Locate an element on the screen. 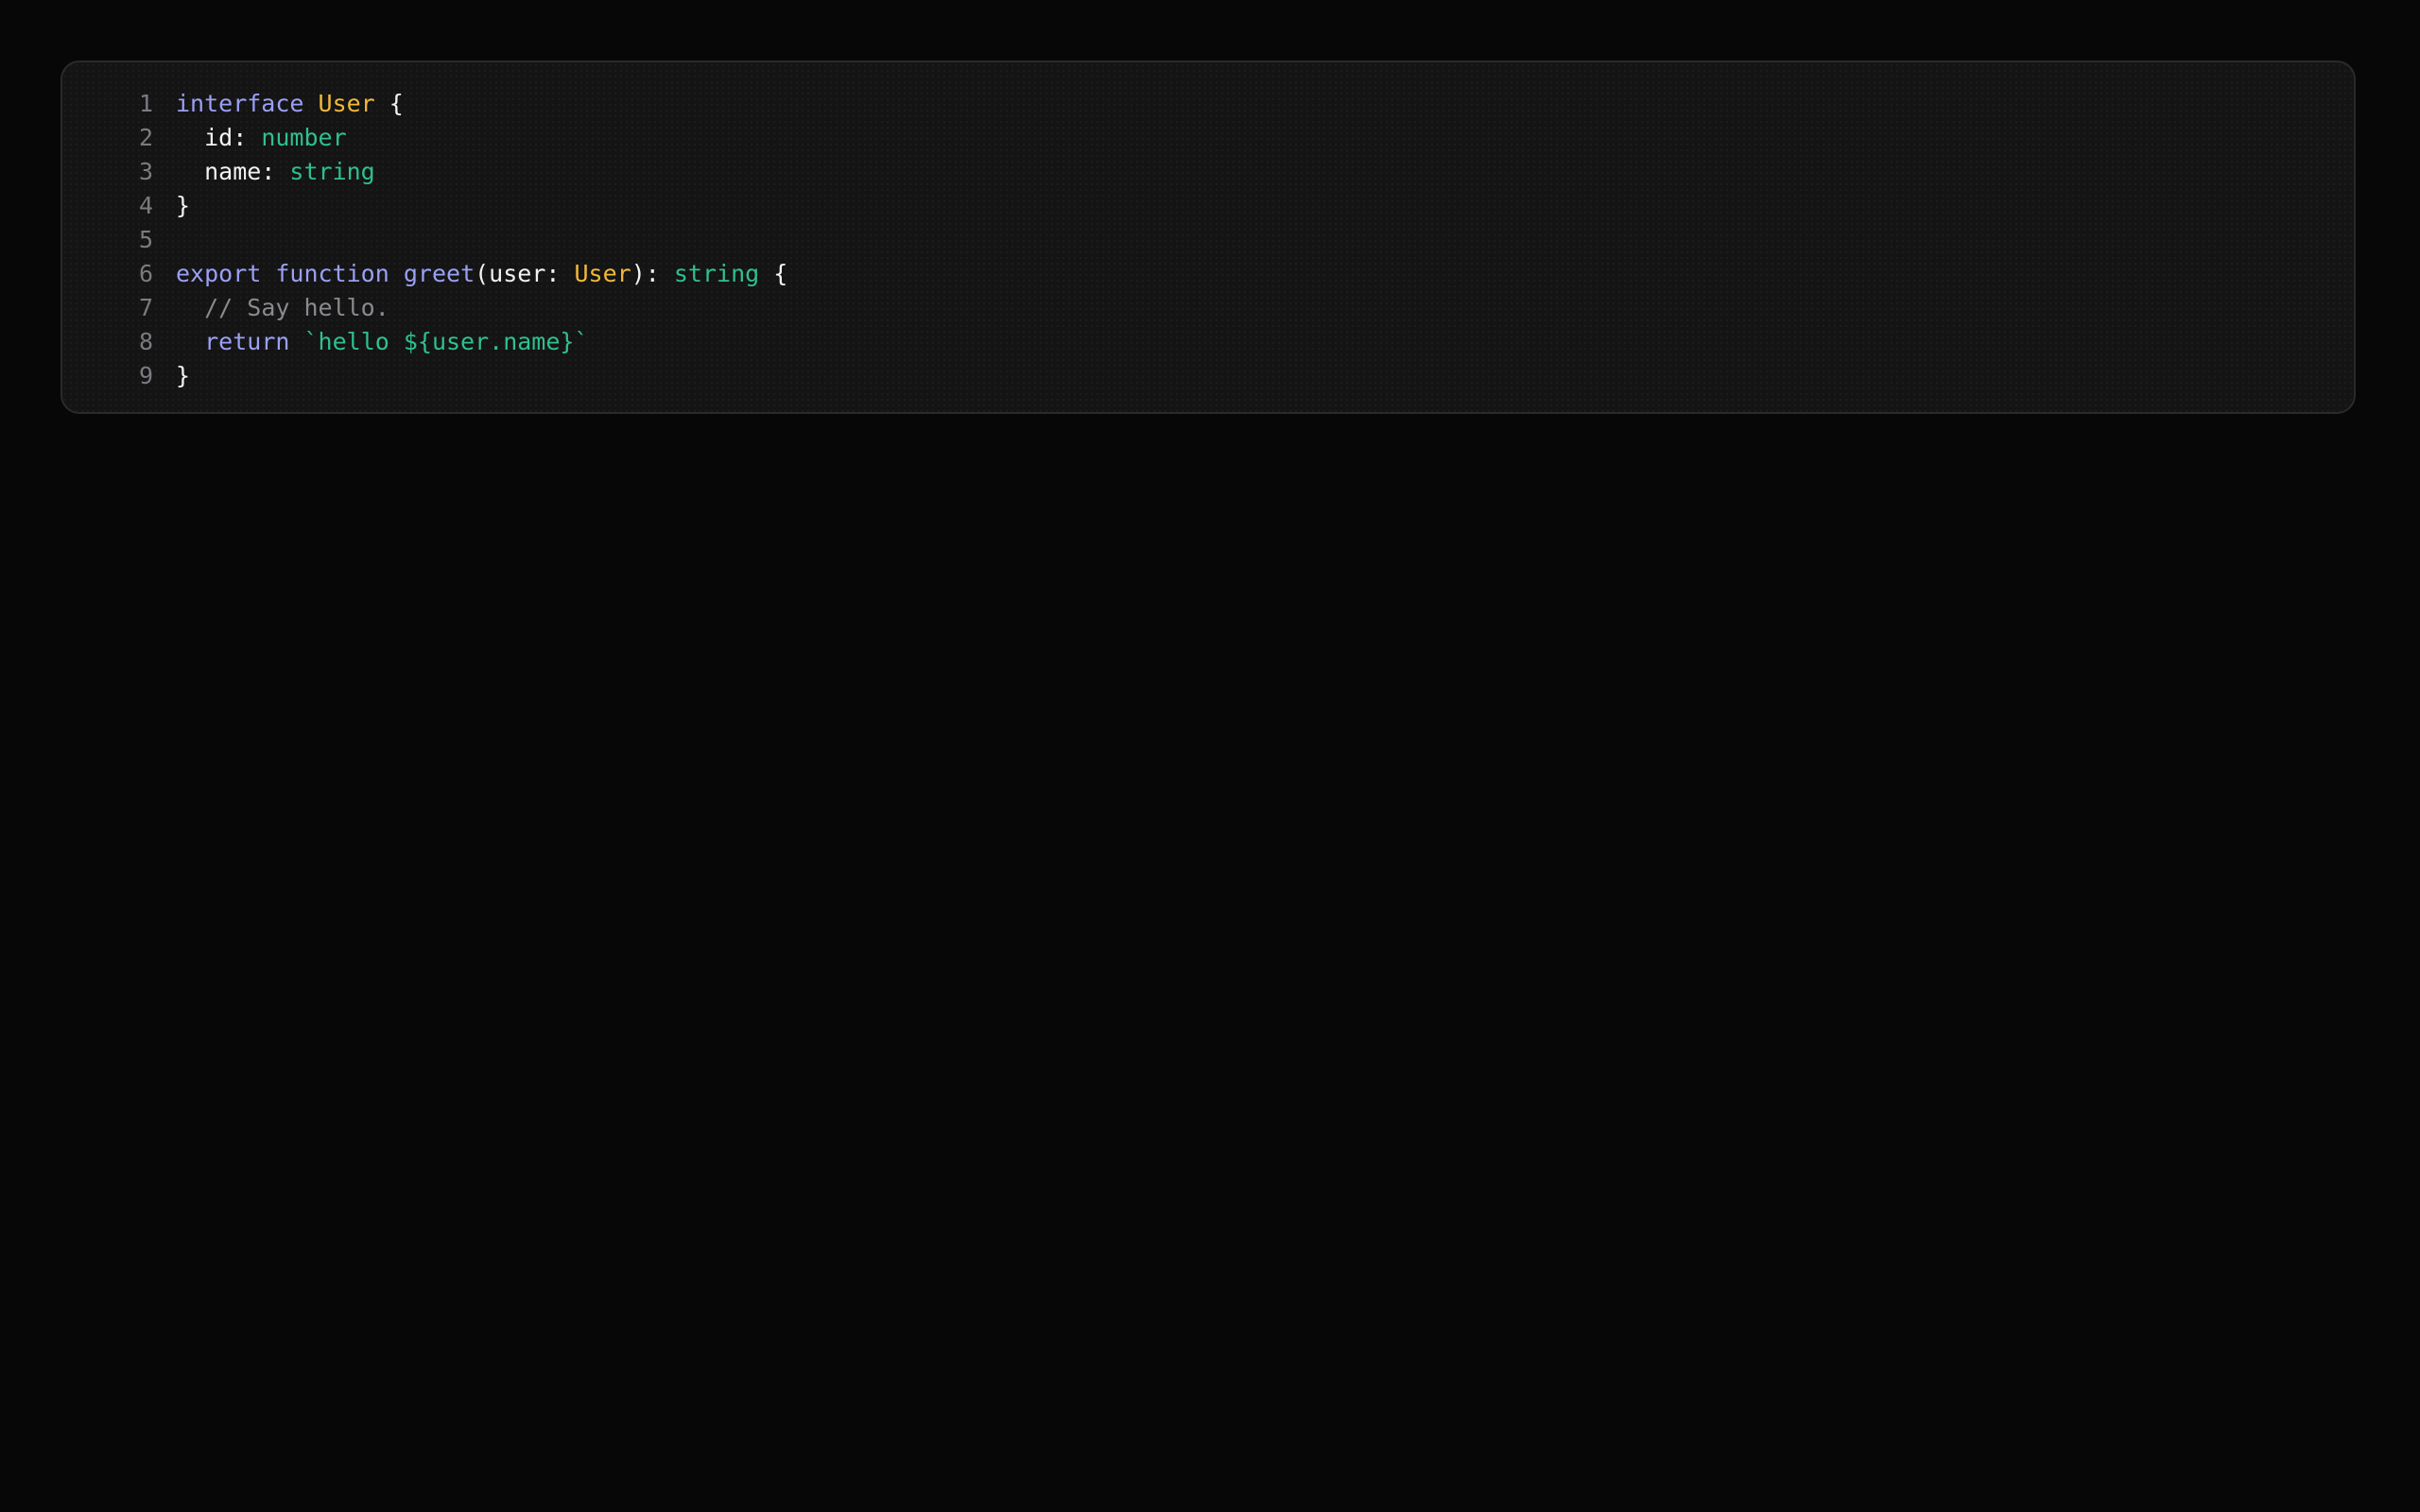 Image resolution: width=2420 pixels, height=1512 pixels. line-number: 8 is located at coordinates (145, 341).